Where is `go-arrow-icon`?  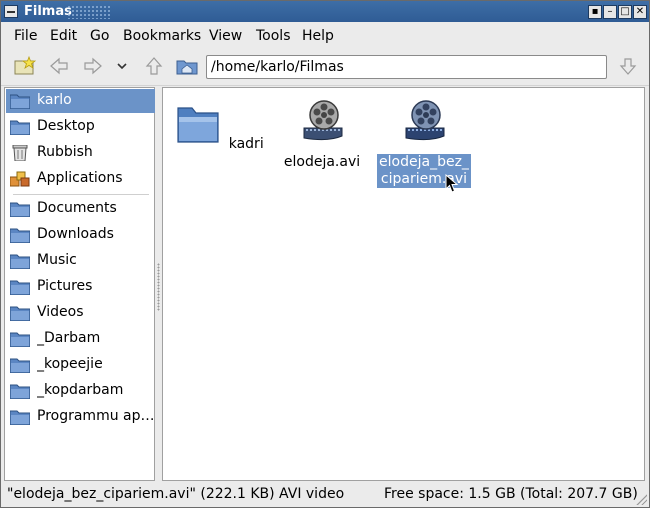 go-arrow-icon is located at coordinates (628, 66).